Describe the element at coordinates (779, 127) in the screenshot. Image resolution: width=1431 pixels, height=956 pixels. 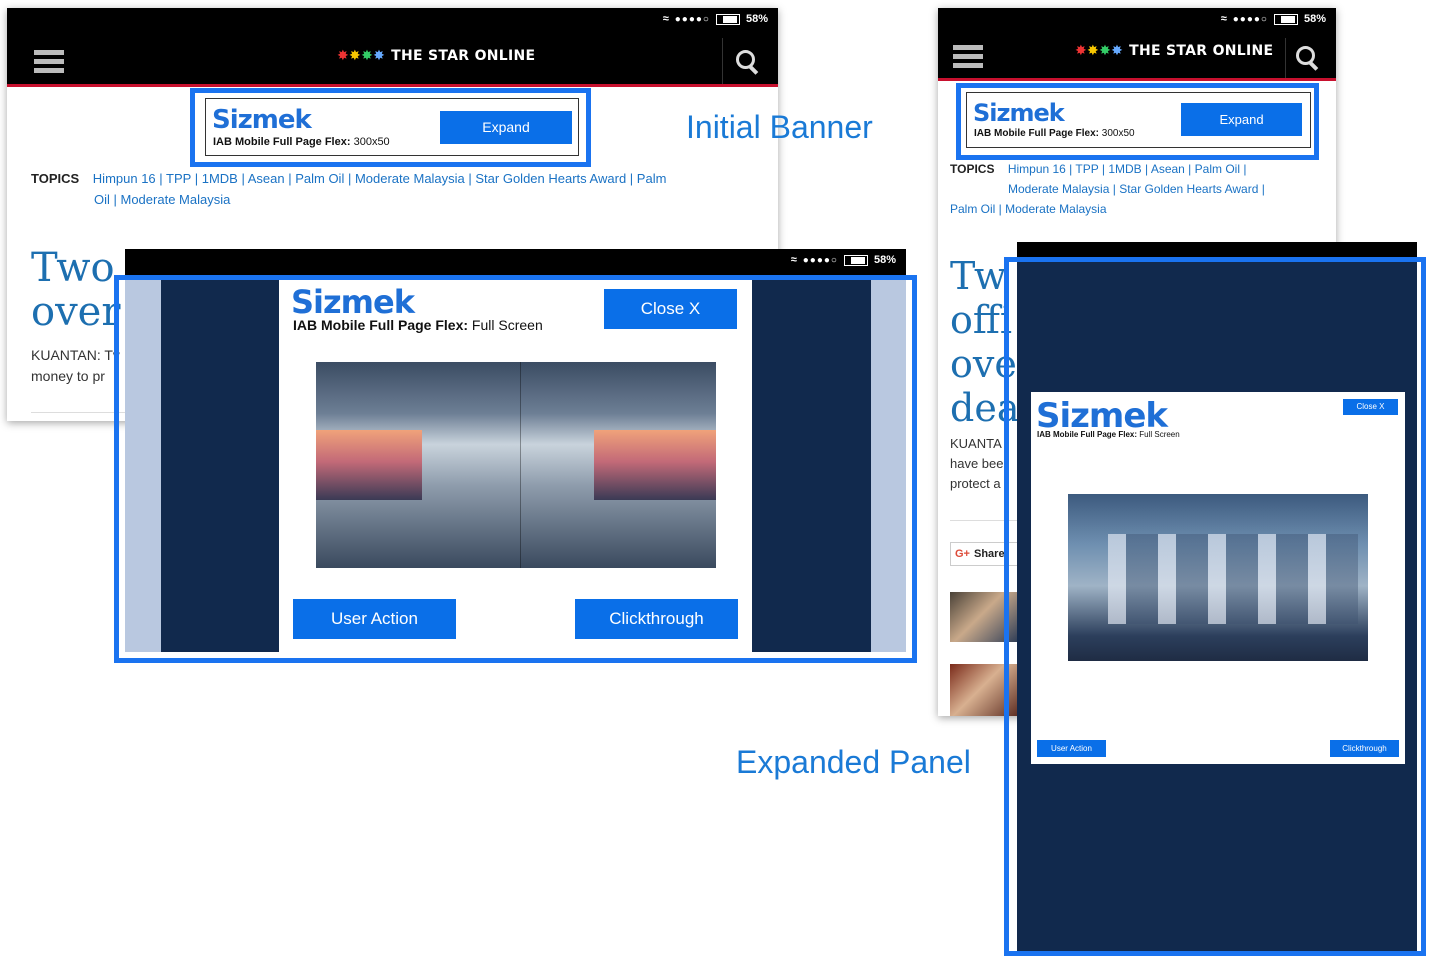
I see `initial-banner-callout: Initial Banner` at that location.